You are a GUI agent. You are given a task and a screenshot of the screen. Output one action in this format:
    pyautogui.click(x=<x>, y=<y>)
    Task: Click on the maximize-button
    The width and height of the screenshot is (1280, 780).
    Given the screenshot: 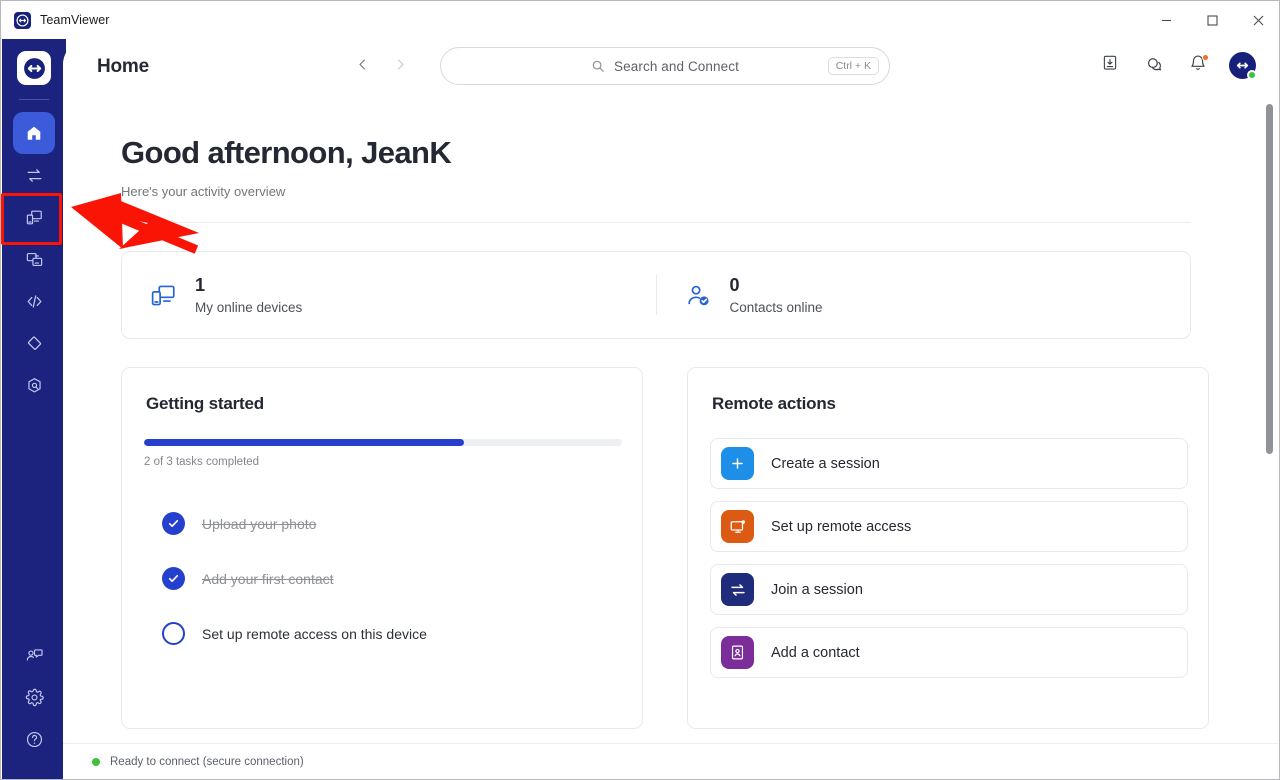 What is the action you would take?
    pyautogui.click(x=1212, y=20)
    